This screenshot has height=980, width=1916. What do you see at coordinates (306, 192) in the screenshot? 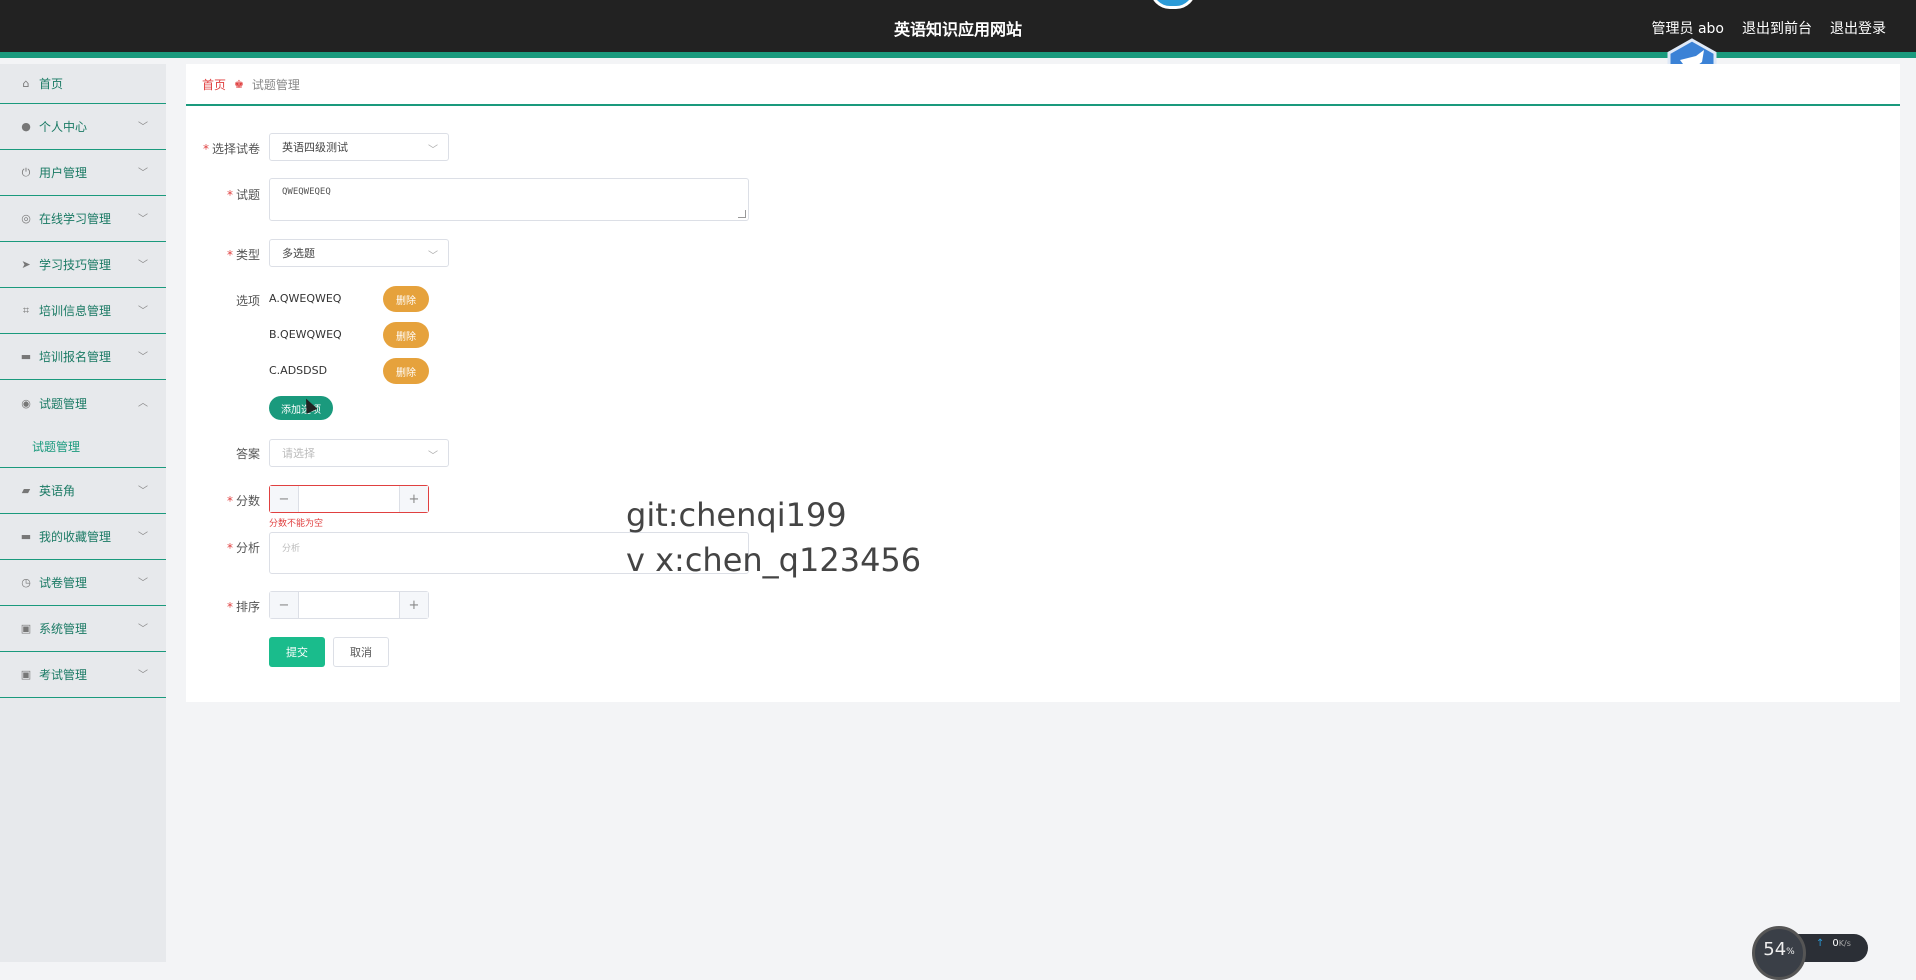
I see `question-value: QWEQWEQEQ` at bounding box center [306, 192].